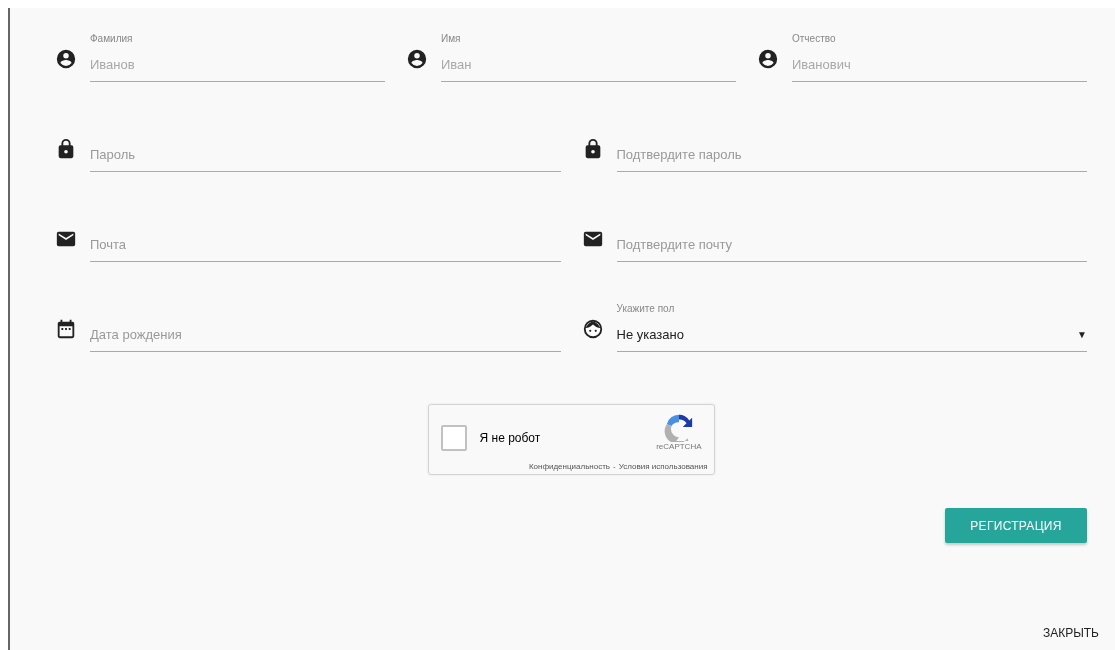  I want to click on terms-link: Условия использования, so click(663, 466).